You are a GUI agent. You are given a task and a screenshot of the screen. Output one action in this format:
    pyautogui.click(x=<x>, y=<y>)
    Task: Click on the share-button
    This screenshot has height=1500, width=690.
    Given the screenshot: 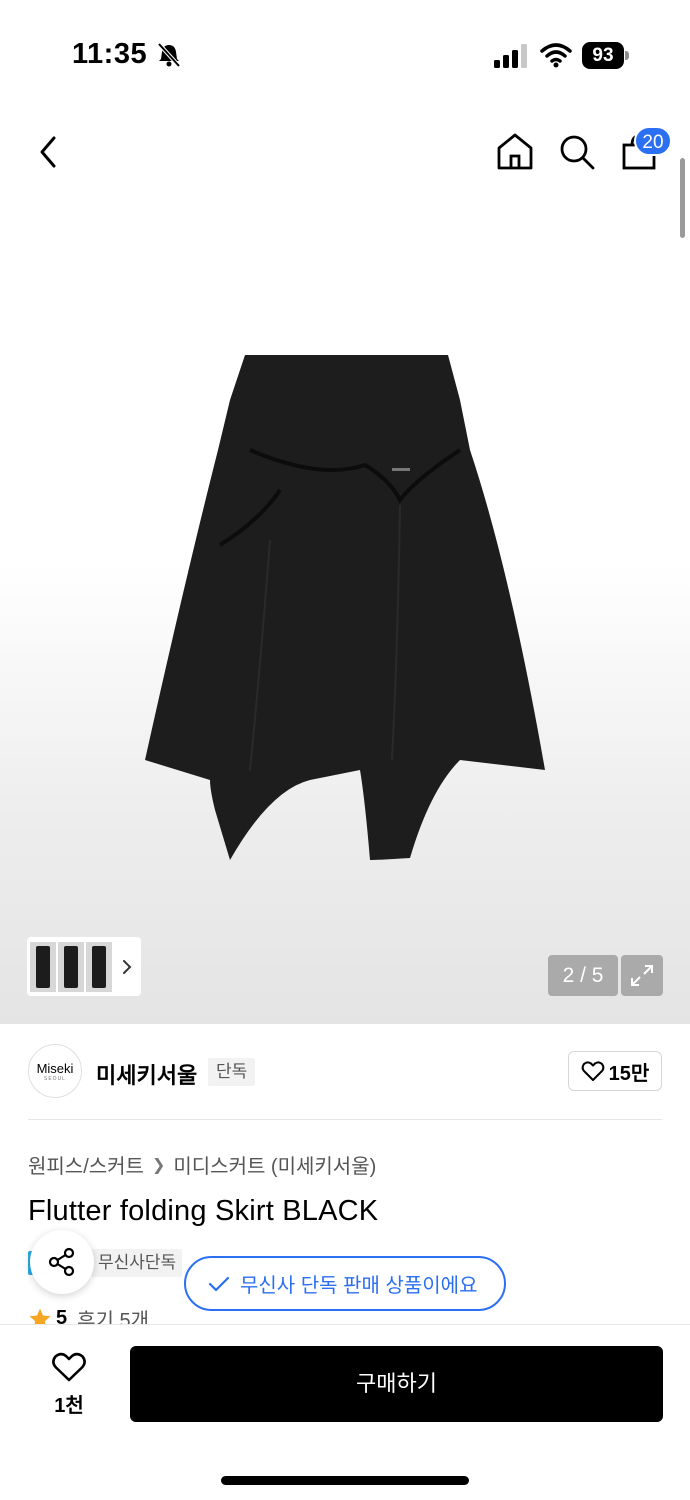 What is the action you would take?
    pyautogui.click(x=62, y=1262)
    